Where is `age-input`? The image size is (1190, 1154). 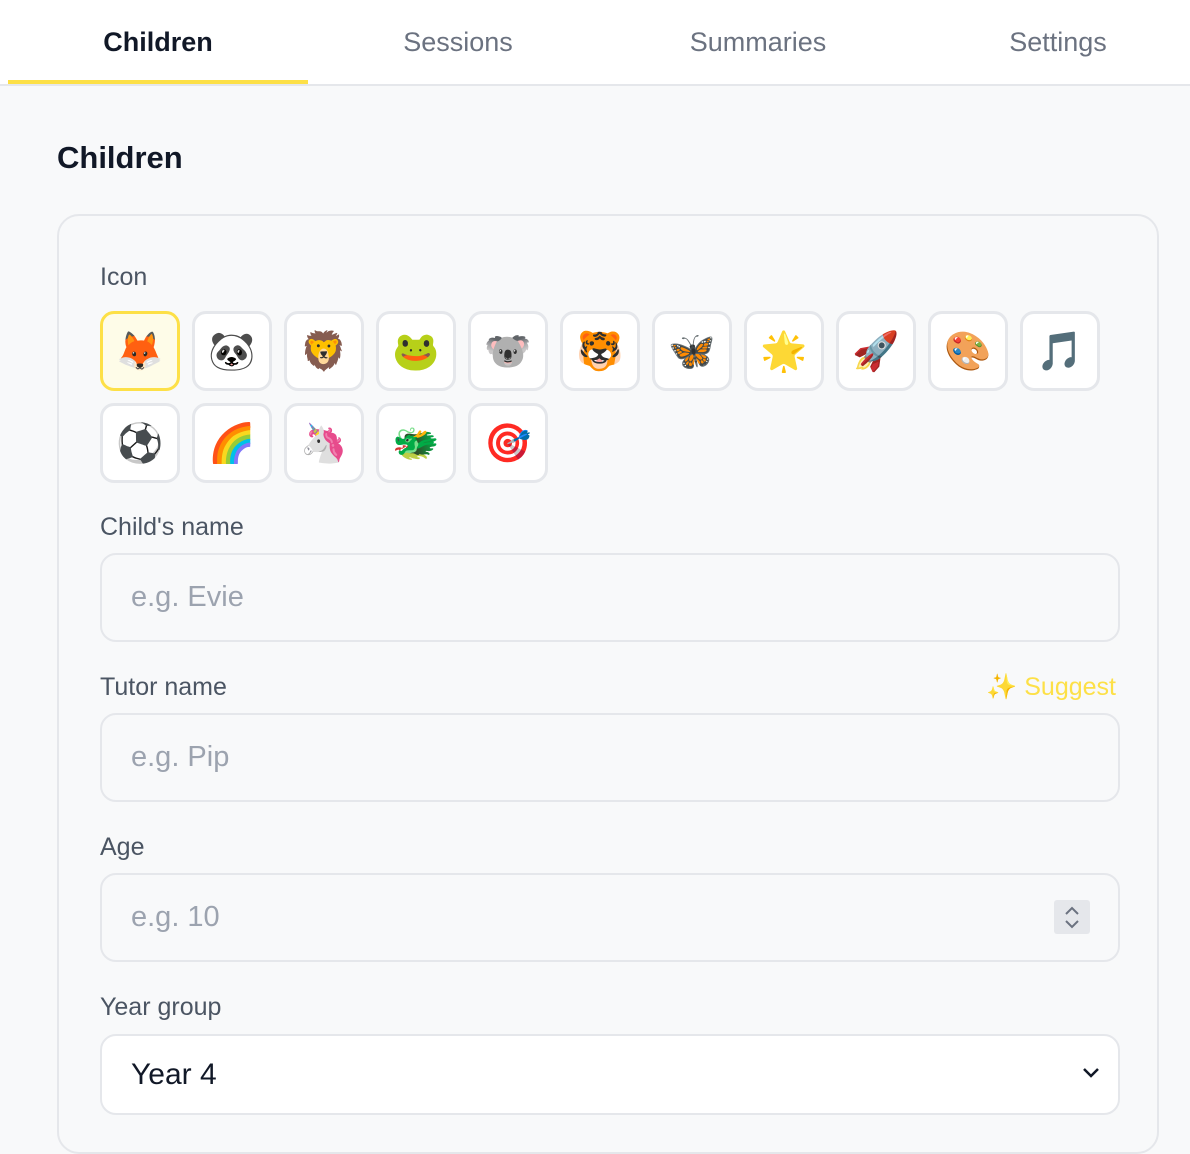
age-input is located at coordinates (610, 917).